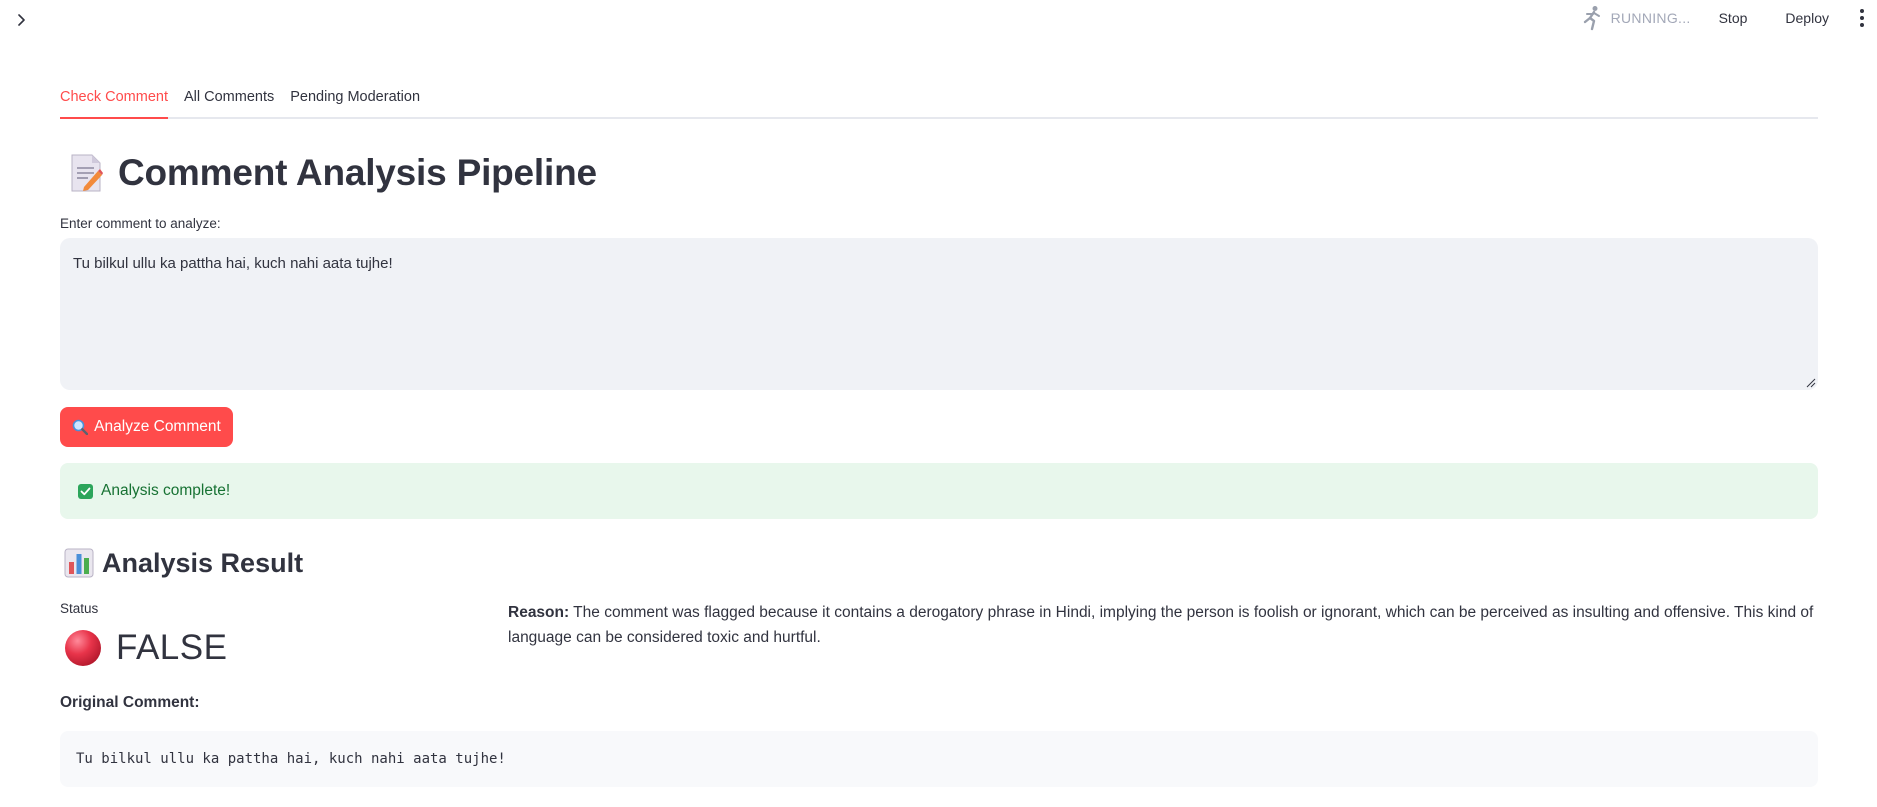 Image resolution: width=1877 pixels, height=807 pixels. I want to click on tab-check-comment: Check Comment, so click(114, 100).